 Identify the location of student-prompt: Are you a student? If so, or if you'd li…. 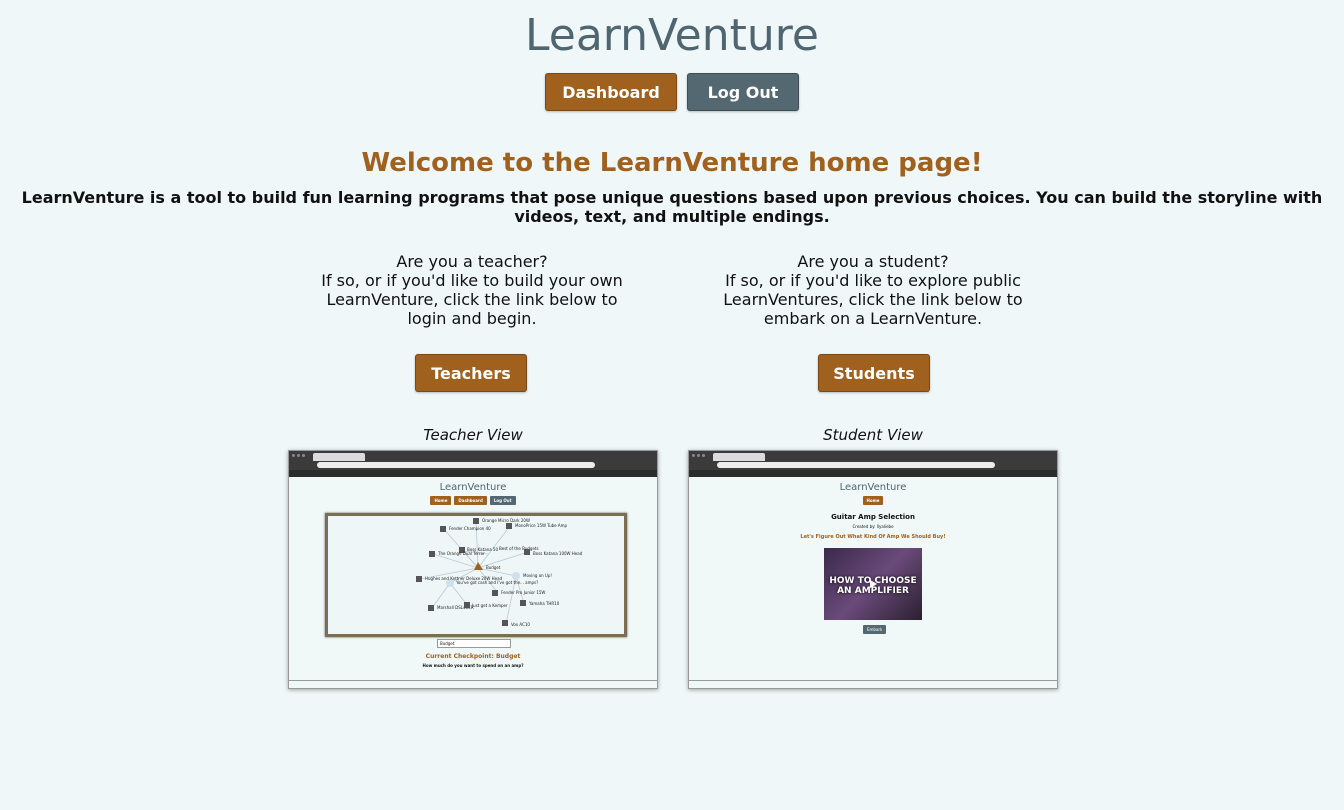
(873, 290).